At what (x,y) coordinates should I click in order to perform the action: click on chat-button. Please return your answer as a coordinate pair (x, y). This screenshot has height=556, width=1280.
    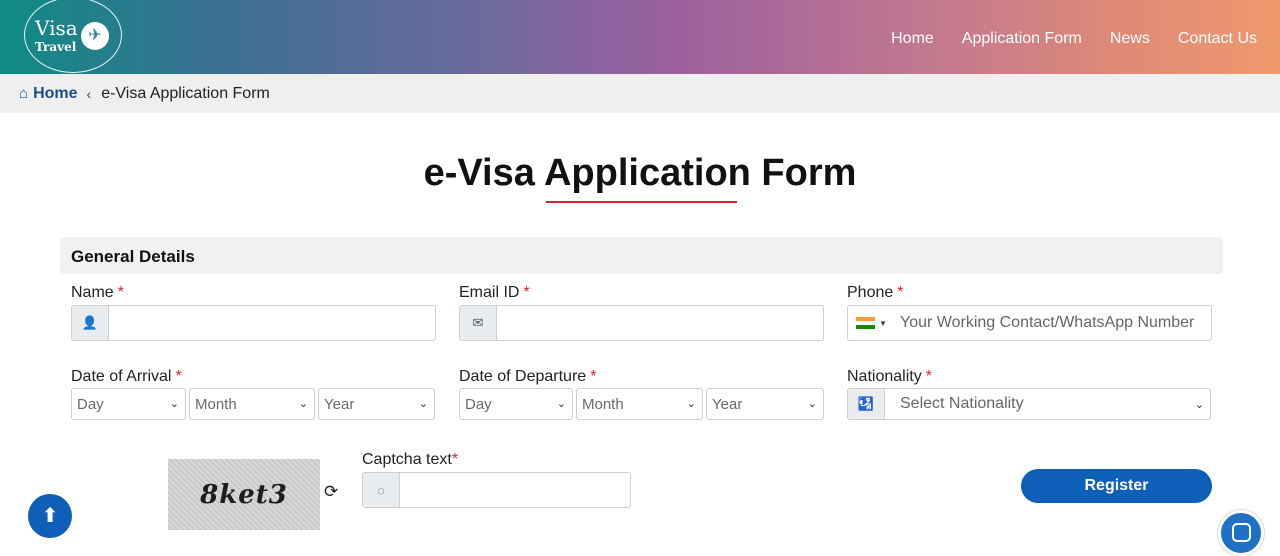
    Looking at the image, I should click on (1241, 533).